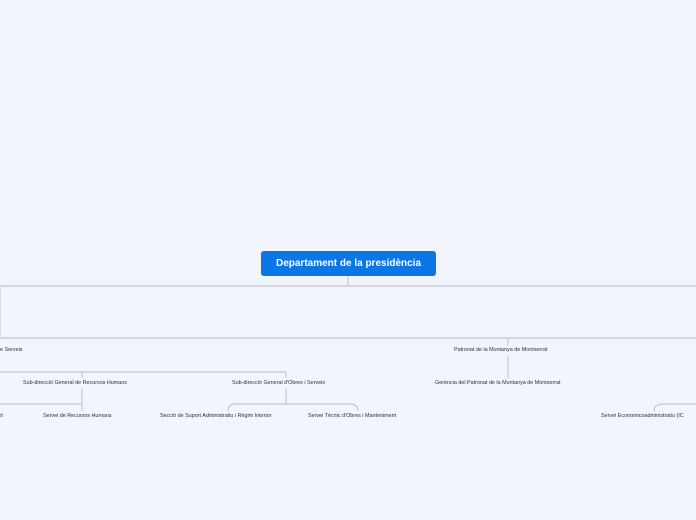 The width and height of the screenshot is (696, 520). What do you see at coordinates (77, 416) in the screenshot?
I see `topic-servei-rrhh: Servei de Recursos Humans` at bounding box center [77, 416].